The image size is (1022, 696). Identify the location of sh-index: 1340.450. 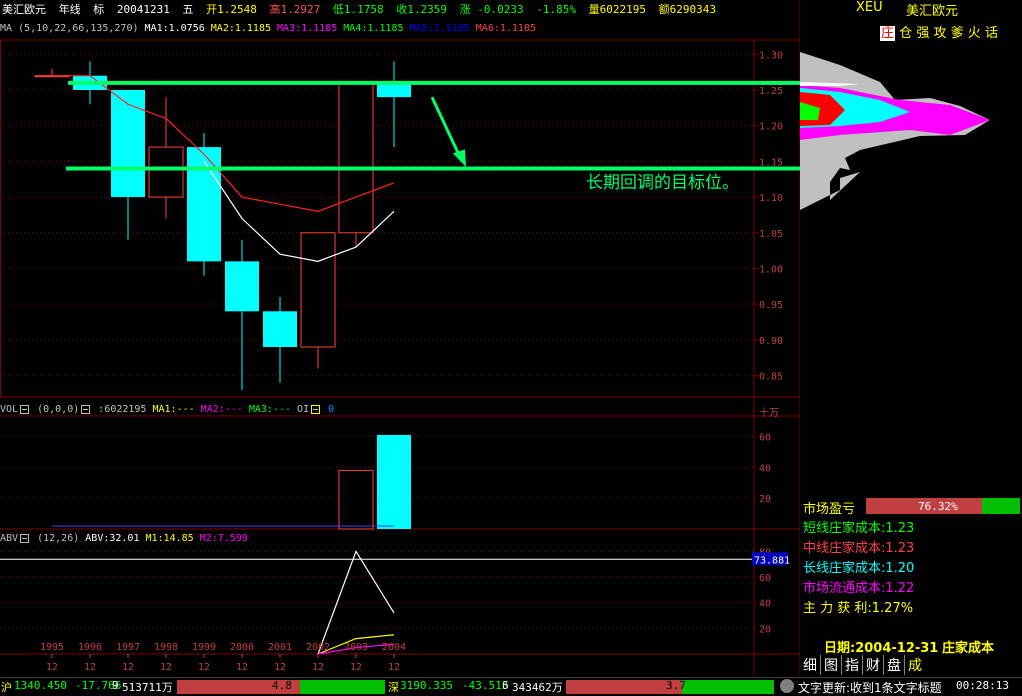
(40, 685).